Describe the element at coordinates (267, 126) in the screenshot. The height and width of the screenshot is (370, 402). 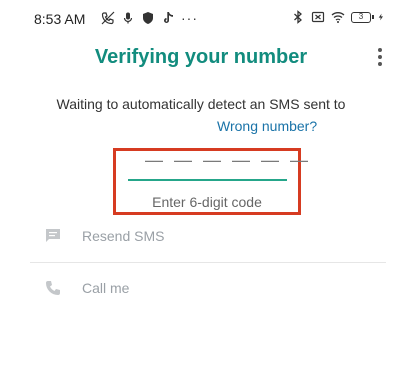
I see `wrong-number-link: Wrong number?` at that location.